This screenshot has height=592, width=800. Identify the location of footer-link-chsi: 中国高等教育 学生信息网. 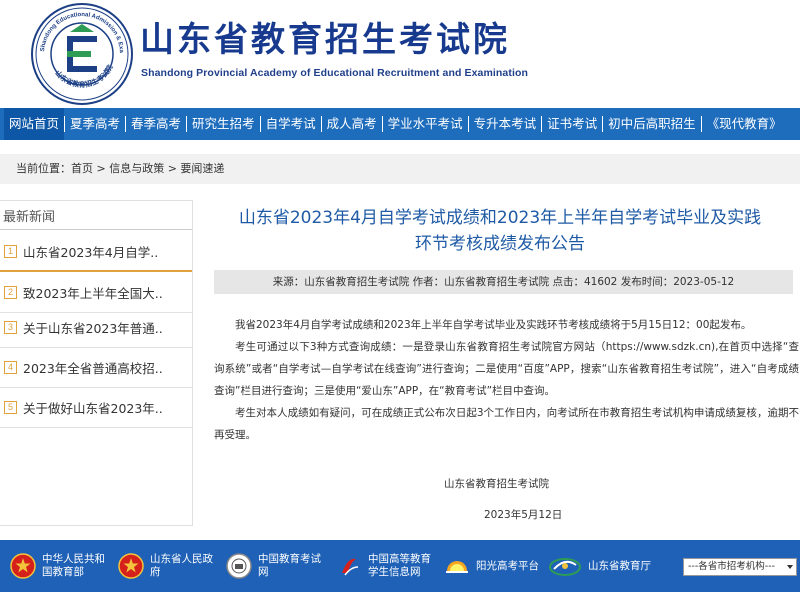
(383, 566).